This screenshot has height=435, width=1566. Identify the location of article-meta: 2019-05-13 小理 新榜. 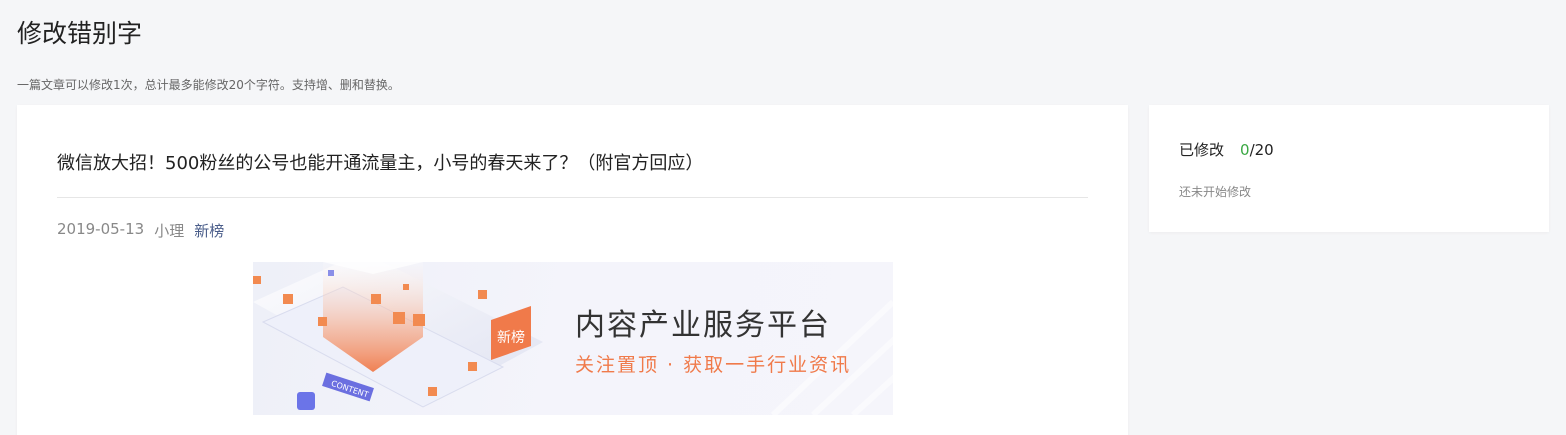
(140, 230).